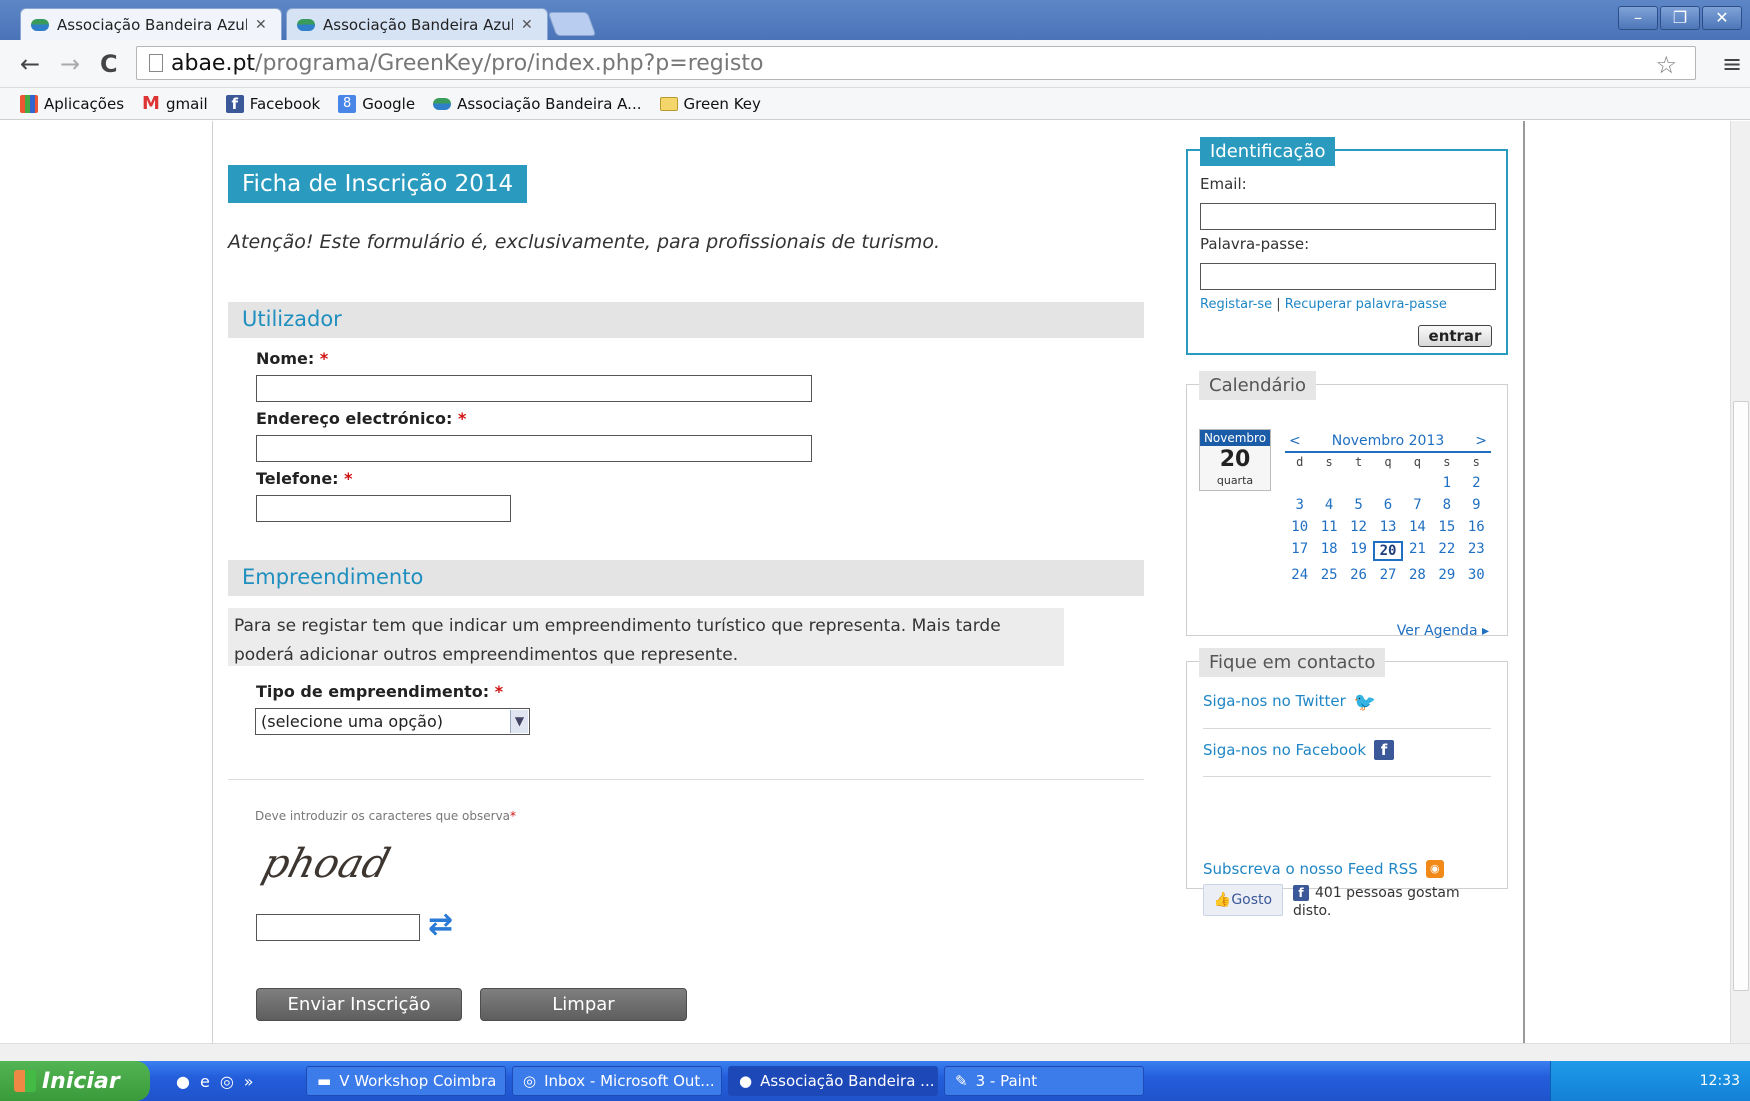 This screenshot has width=1750, height=1101. Describe the element at coordinates (1476, 551) in the screenshot. I see `calendar-day: 23` at that location.